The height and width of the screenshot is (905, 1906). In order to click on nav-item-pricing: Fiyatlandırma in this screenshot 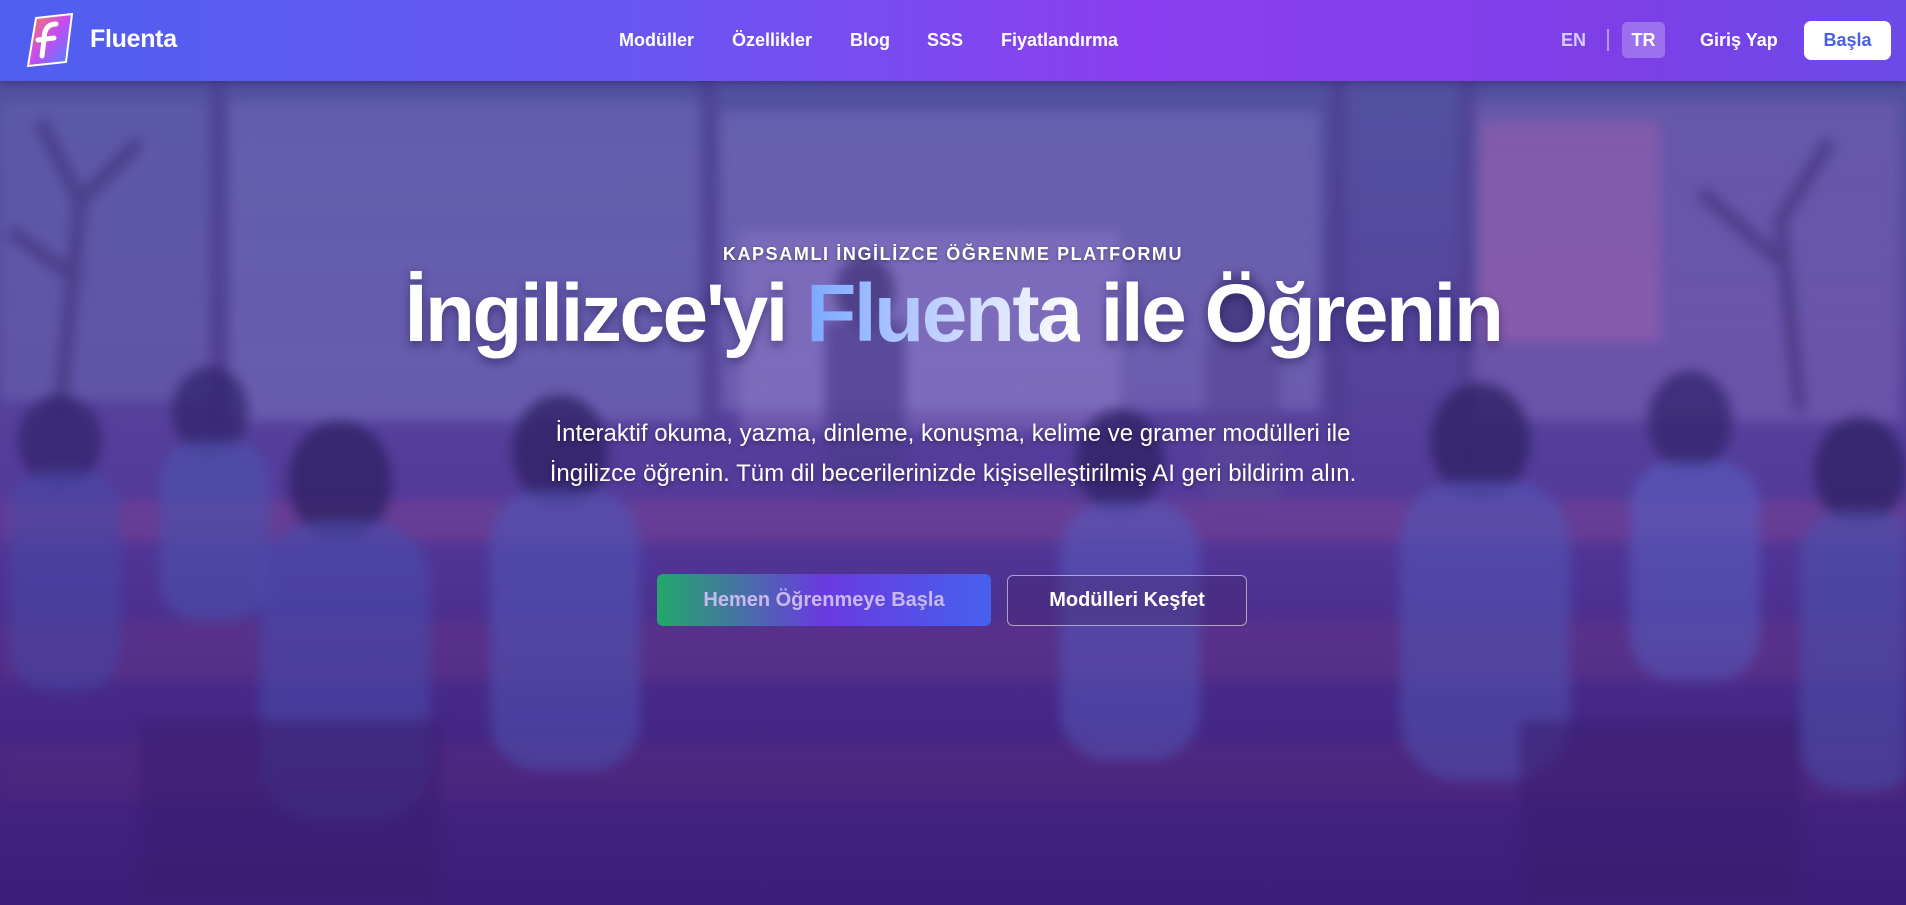, I will do `click(1059, 40)`.